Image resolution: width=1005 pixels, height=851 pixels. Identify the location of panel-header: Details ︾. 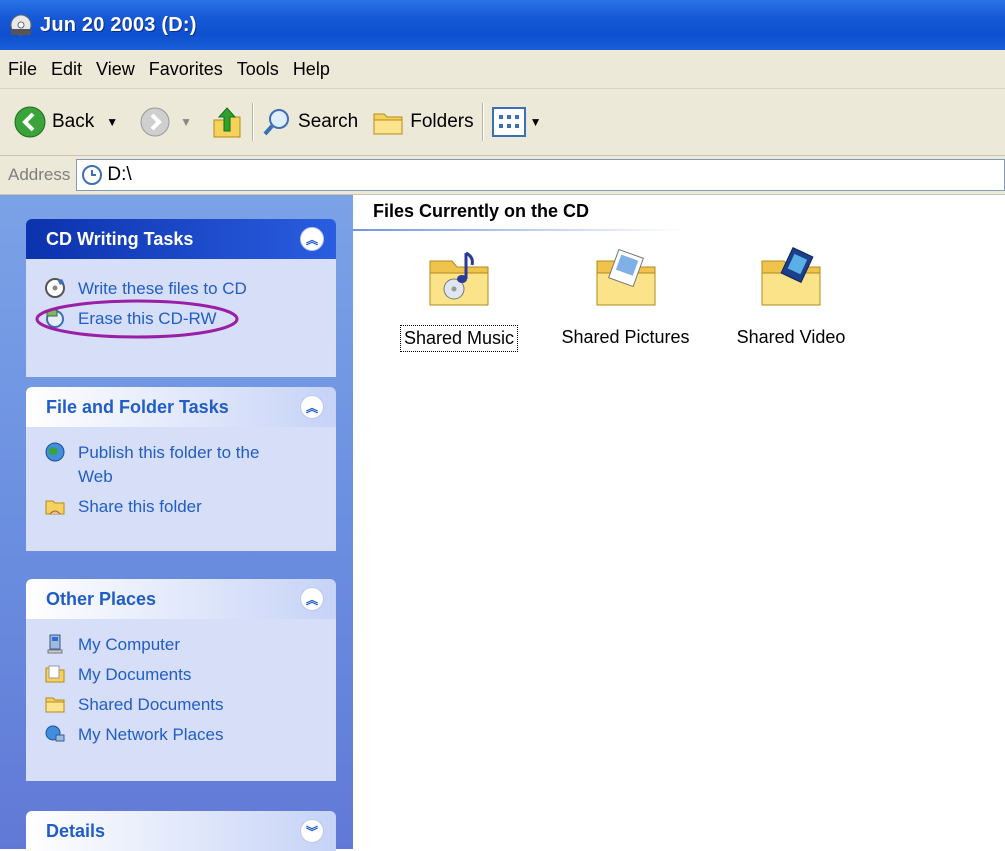
(181, 831).